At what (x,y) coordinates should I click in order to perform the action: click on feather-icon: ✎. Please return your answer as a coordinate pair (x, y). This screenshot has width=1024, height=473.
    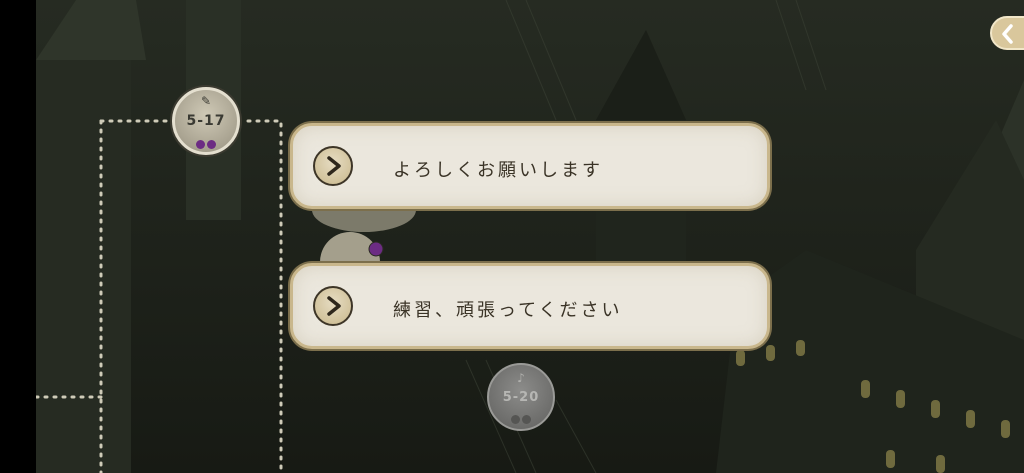
    Looking at the image, I should click on (206, 101).